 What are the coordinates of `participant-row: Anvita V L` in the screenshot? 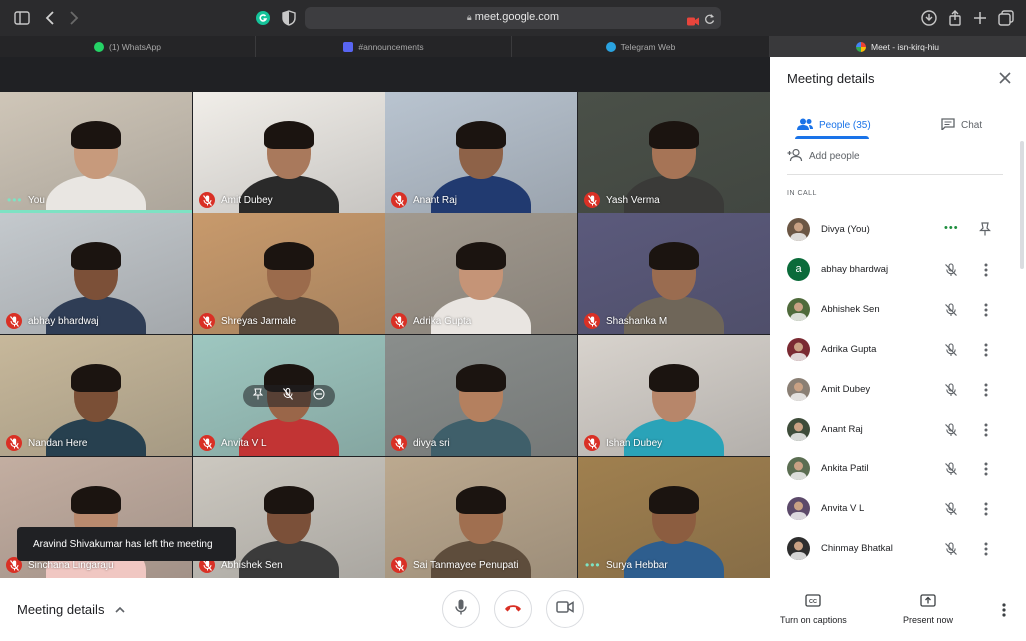 It's located at (895, 509).